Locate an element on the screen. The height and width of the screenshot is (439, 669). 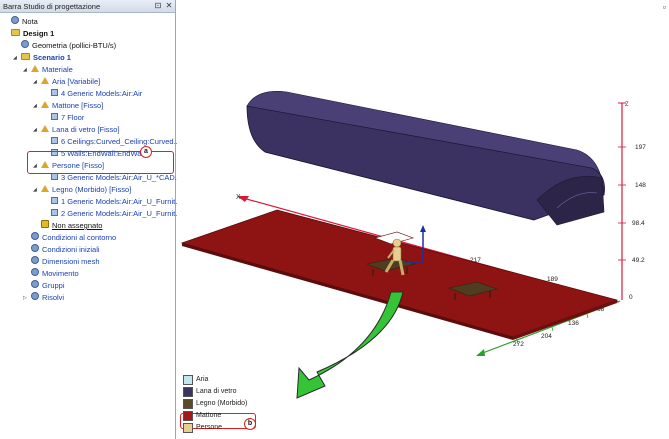
tree-item: Nota is located at coordinates (20, 22).